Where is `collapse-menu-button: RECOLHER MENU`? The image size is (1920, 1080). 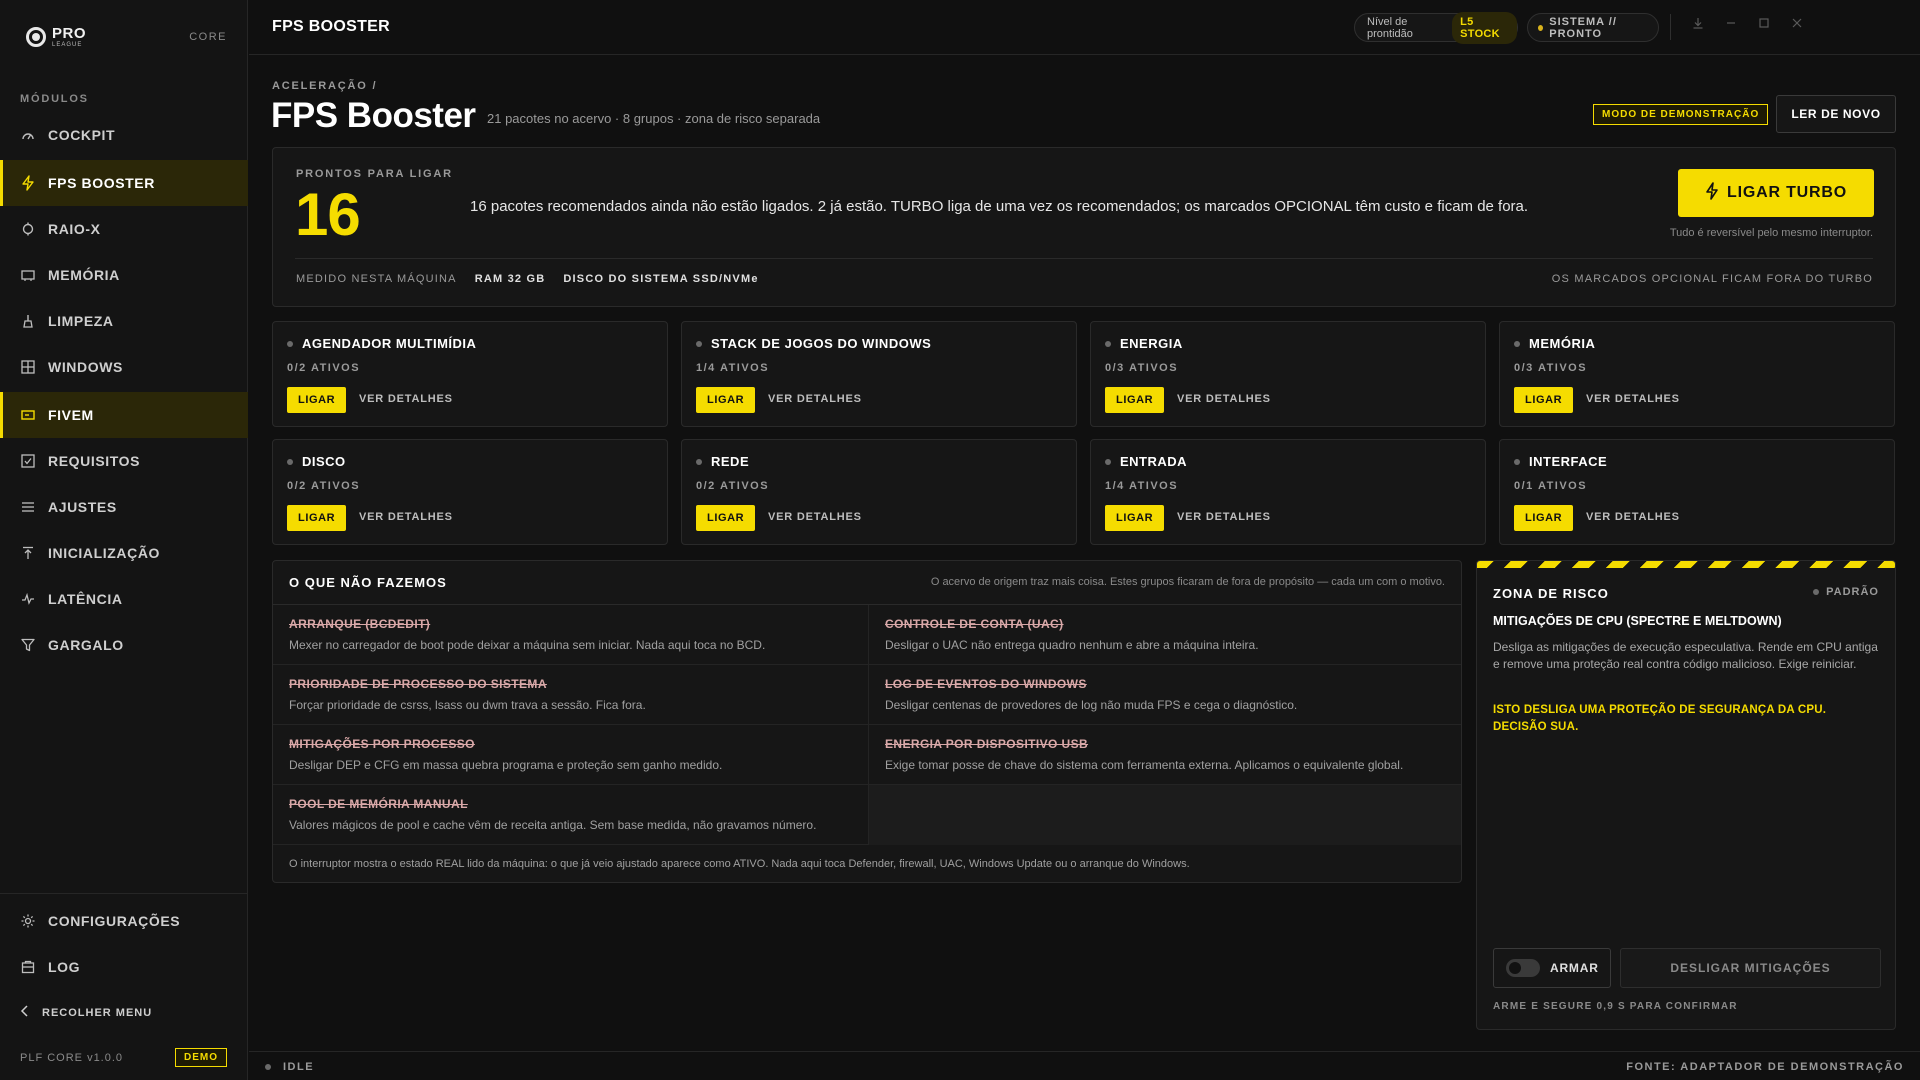 collapse-menu-button: RECOLHER MENU is located at coordinates (86, 1012).